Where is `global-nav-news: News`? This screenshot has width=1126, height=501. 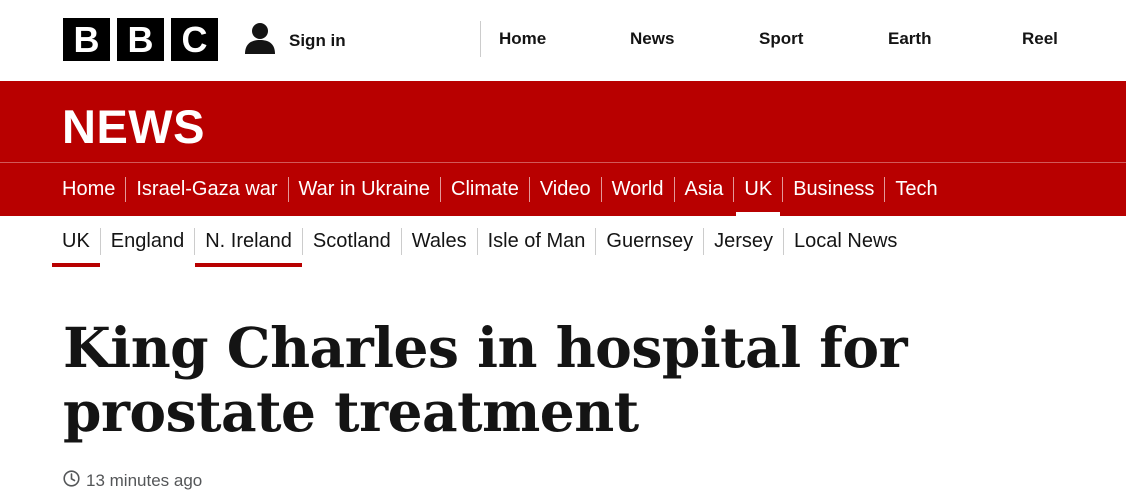 global-nav-news: News is located at coordinates (652, 39).